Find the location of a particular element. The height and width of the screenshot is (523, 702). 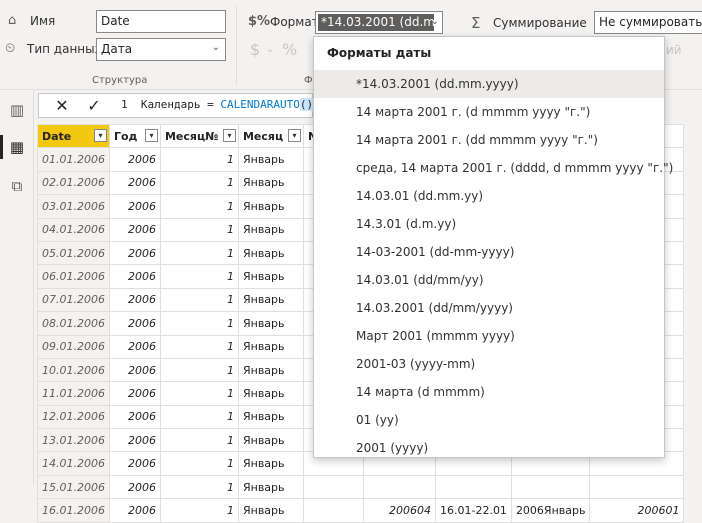

percent-icon: % is located at coordinates (289, 49).